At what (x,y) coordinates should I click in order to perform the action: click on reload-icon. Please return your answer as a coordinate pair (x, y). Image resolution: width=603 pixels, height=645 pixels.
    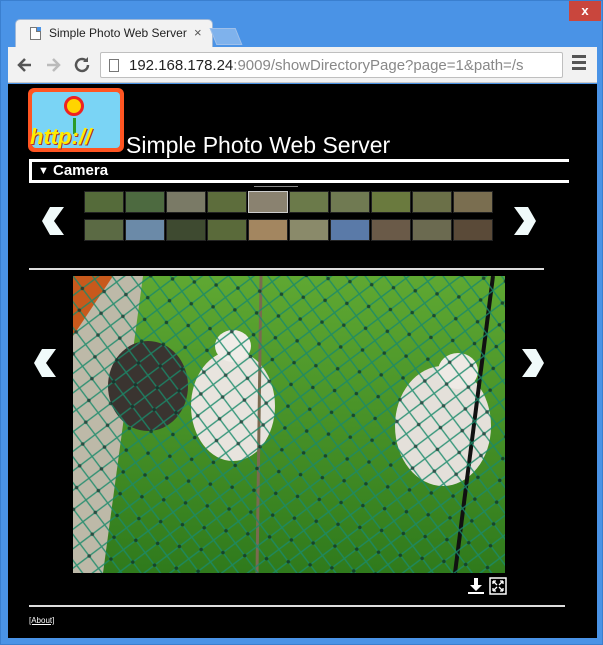
    Looking at the image, I should click on (82, 65).